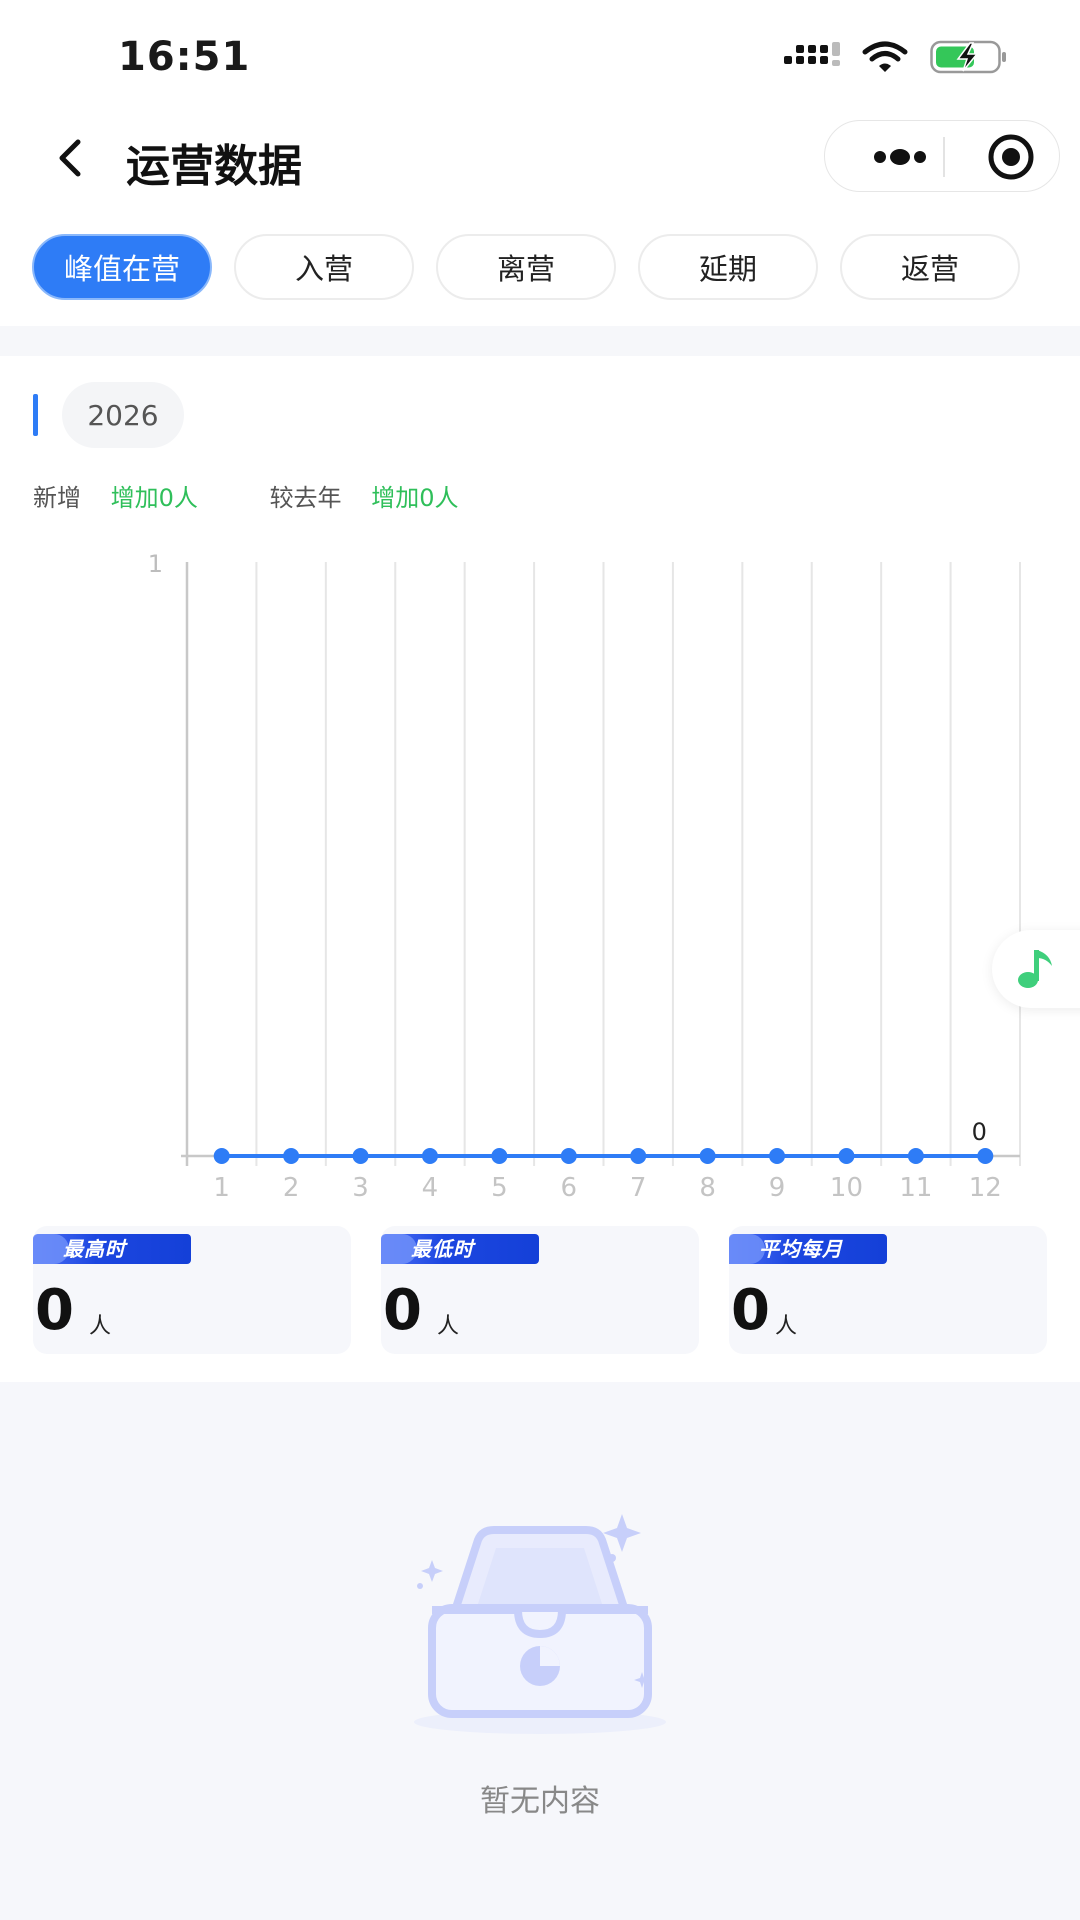  I want to click on page-title: 运营数据, so click(214, 166).